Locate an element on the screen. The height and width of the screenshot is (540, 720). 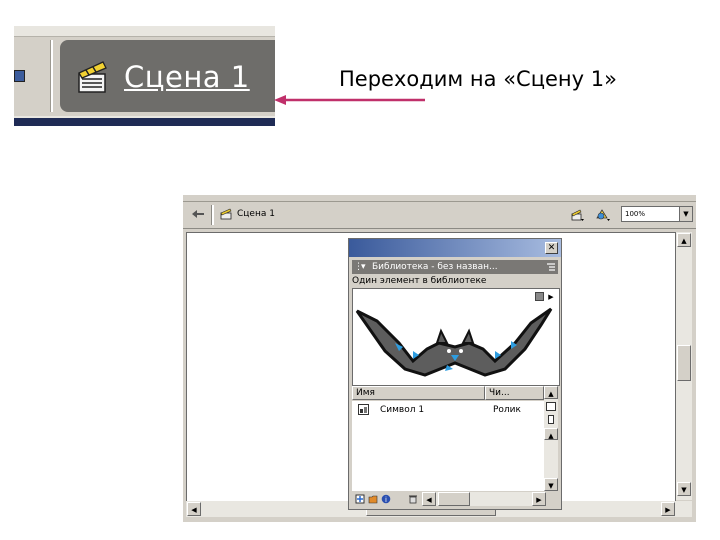
column-header-name: Имя is located at coordinates (418, 393).